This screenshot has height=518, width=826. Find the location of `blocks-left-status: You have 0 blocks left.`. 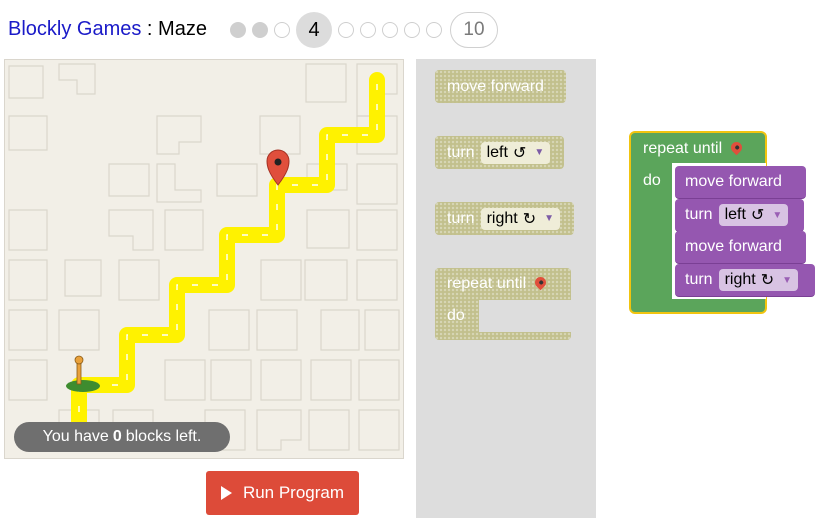

blocks-left-status: You have 0 blocks left. is located at coordinates (122, 437).